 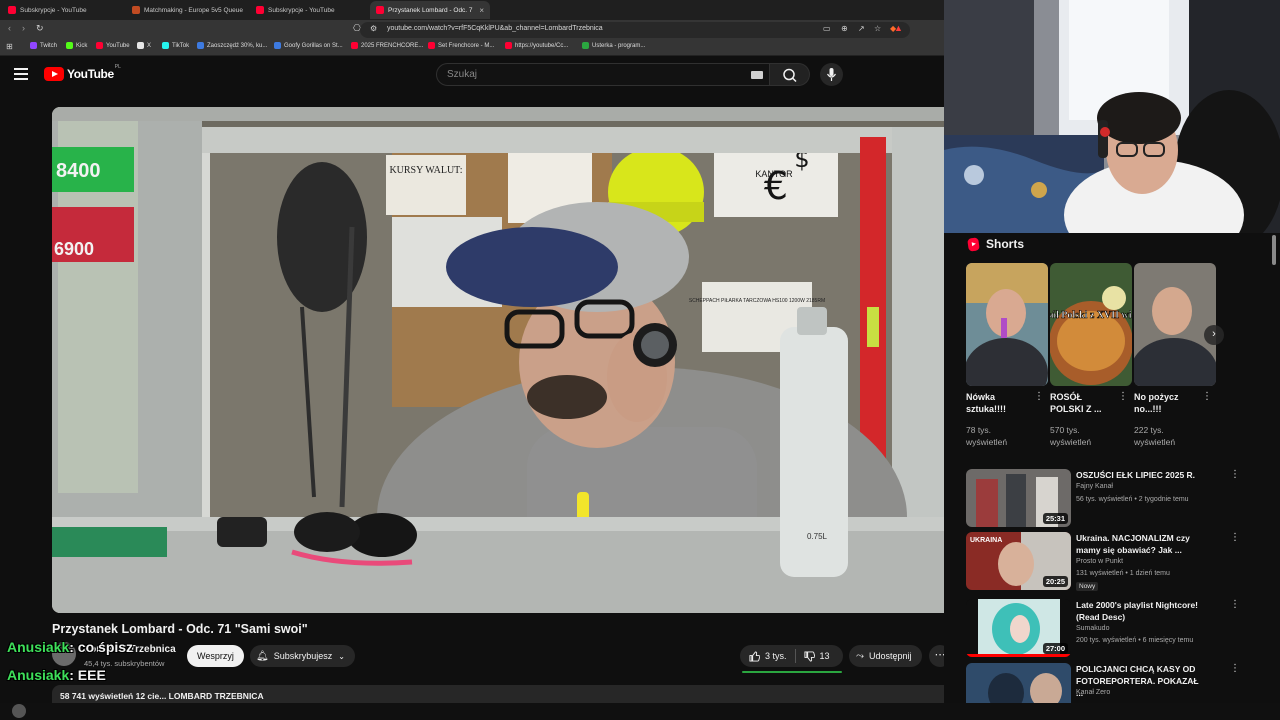 What do you see at coordinates (140, 45) in the screenshot?
I see `x-icon` at bounding box center [140, 45].